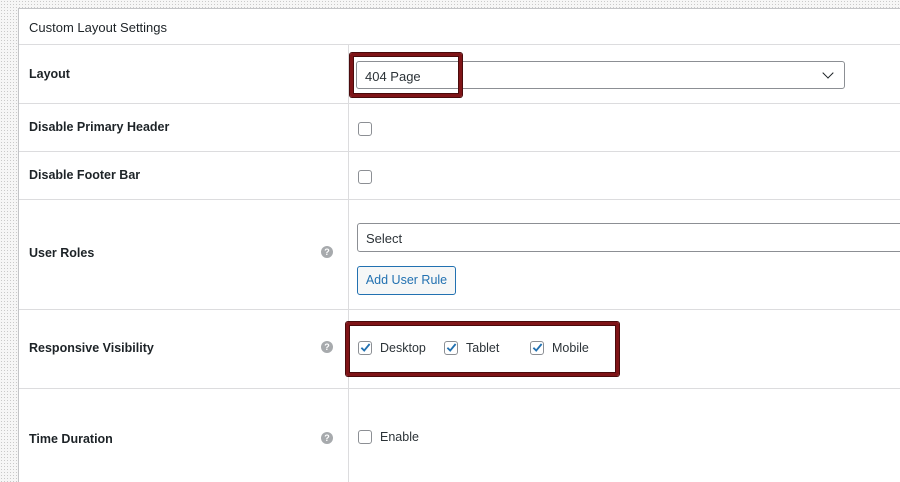  Describe the element at coordinates (828, 73) in the screenshot. I see `chevron-down-icon` at that location.